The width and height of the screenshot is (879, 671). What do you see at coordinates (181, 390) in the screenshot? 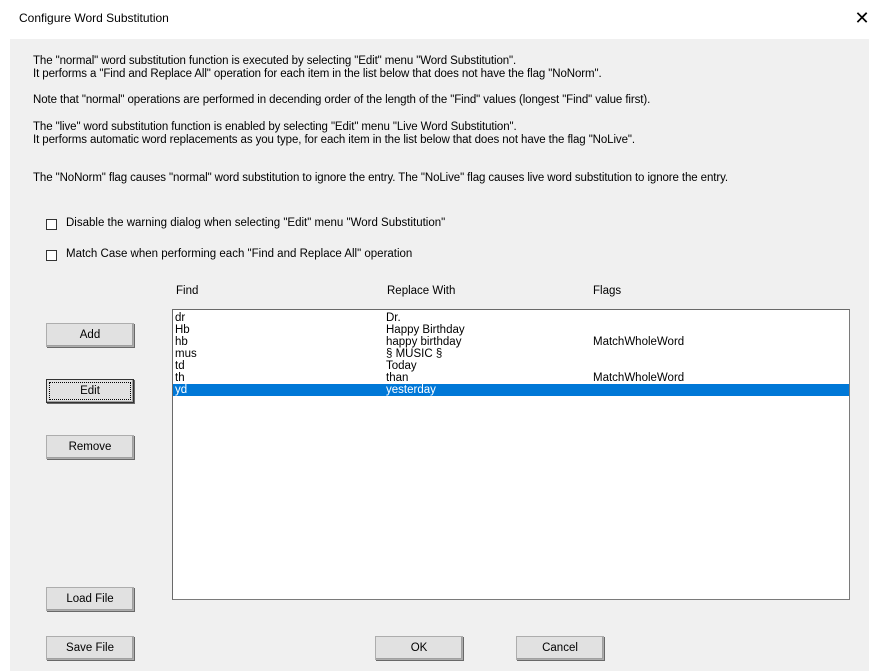
I see `cell-find: yd` at bounding box center [181, 390].